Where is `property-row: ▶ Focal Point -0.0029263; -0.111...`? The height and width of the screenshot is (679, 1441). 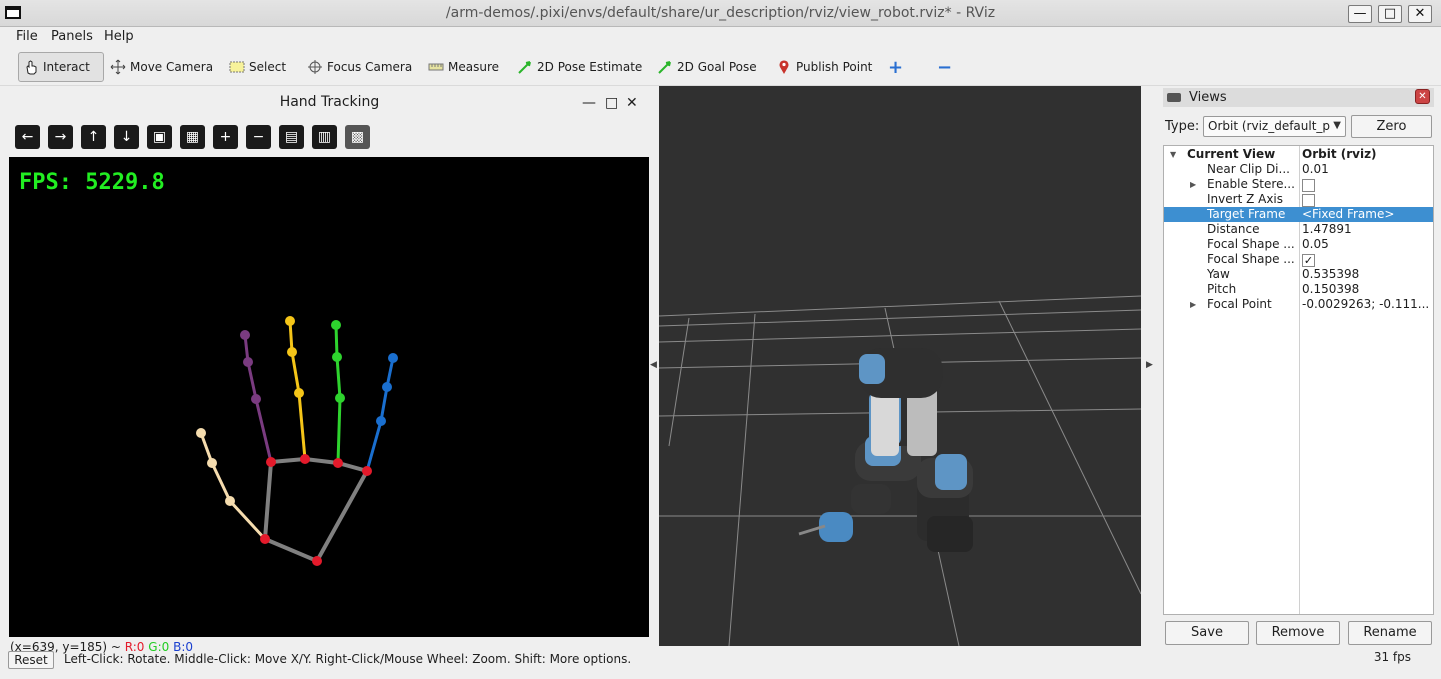
property-row: ▶ Focal Point -0.0029263; -0.111... is located at coordinates (1298, 304).